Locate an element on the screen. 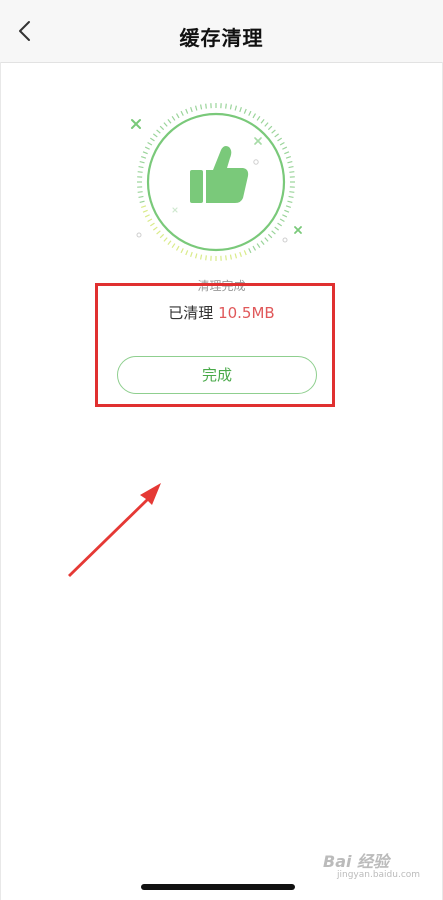  watermark-logo: Bai 经验 jingyan.baidu.com is located at coordinates (372, 866).